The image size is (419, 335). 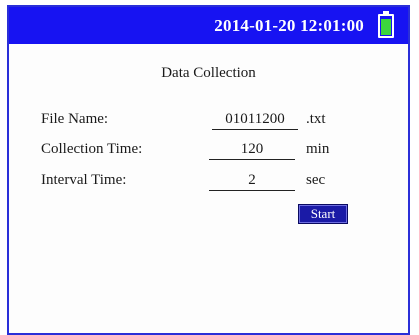 What do you see at coordinates (318, 149) in the screenshot?
I see `collection-time-unit: min` at bounding box center [318, 149].